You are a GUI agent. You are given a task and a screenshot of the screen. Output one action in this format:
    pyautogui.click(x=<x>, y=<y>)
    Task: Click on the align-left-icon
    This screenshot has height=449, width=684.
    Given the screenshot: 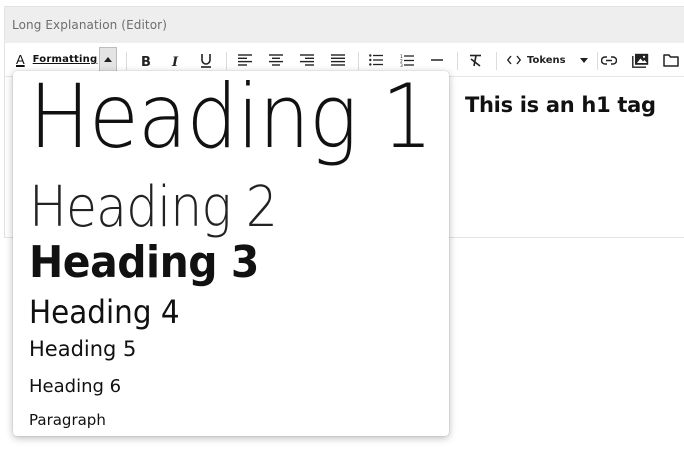 What is the action you would take?
    pyautogui.click(x=245, y=60)
    